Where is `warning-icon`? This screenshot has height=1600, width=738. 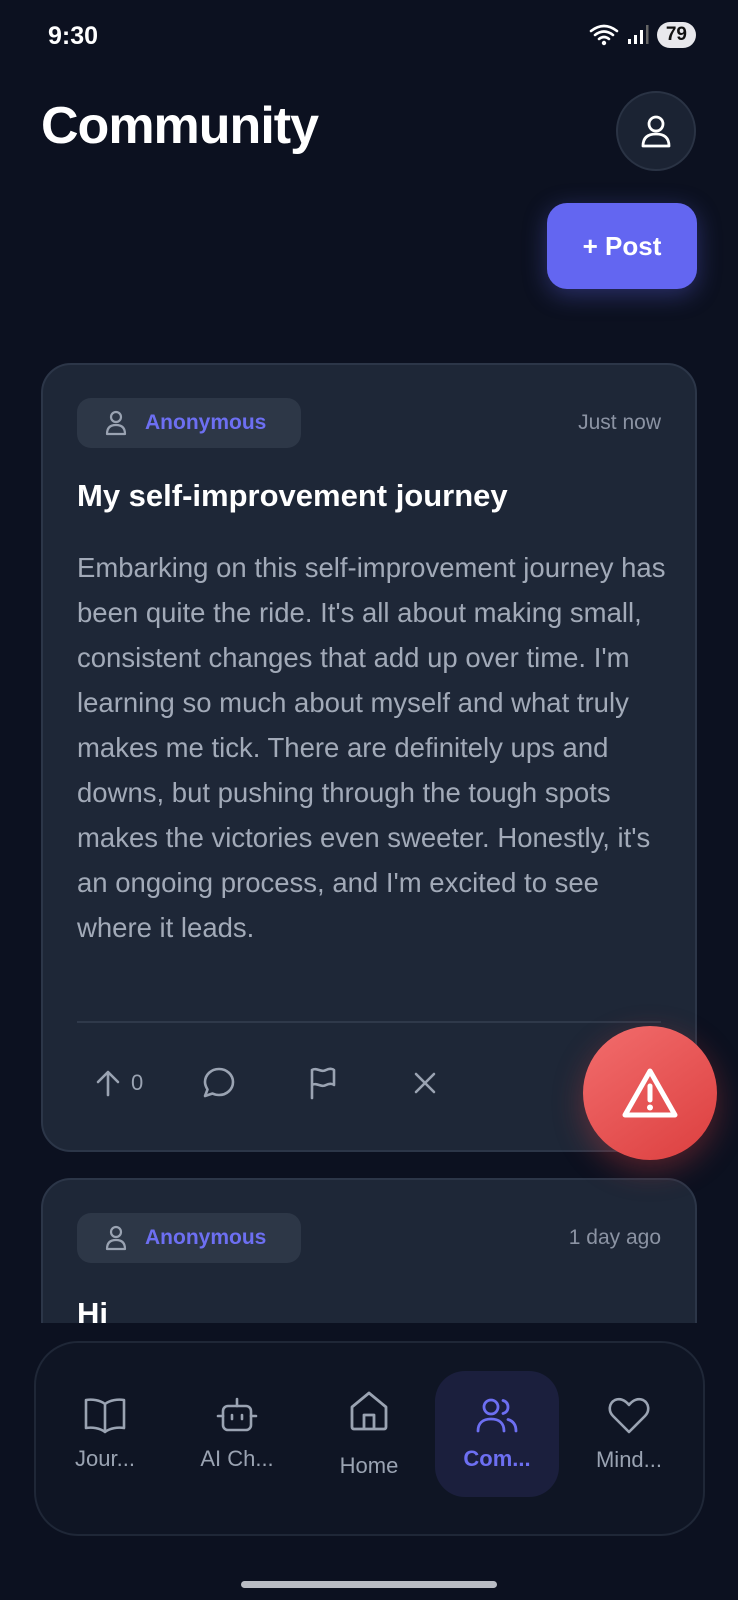
warning-icon is located at coordinates (650, 1093).